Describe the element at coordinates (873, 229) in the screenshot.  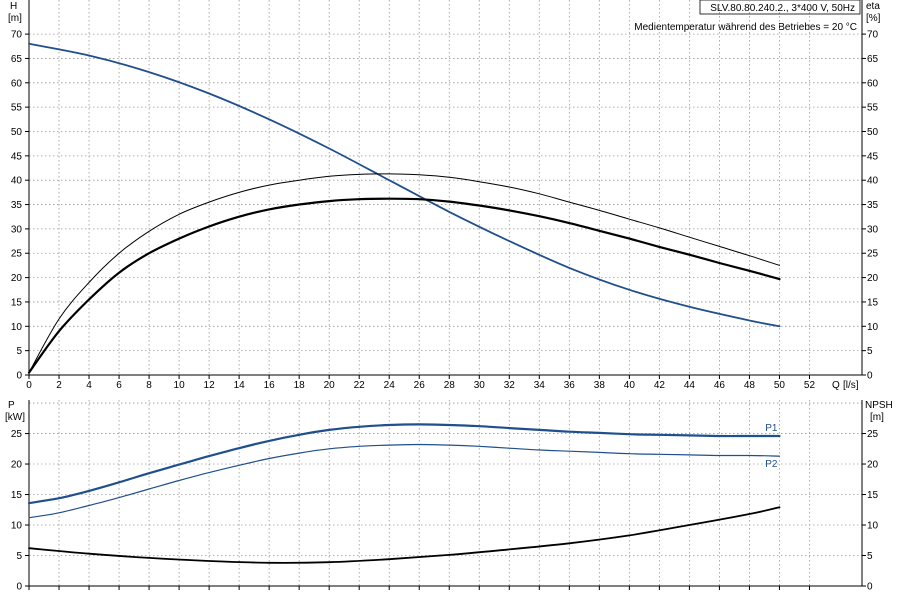
I see `right-tick-label: 30` at that location.